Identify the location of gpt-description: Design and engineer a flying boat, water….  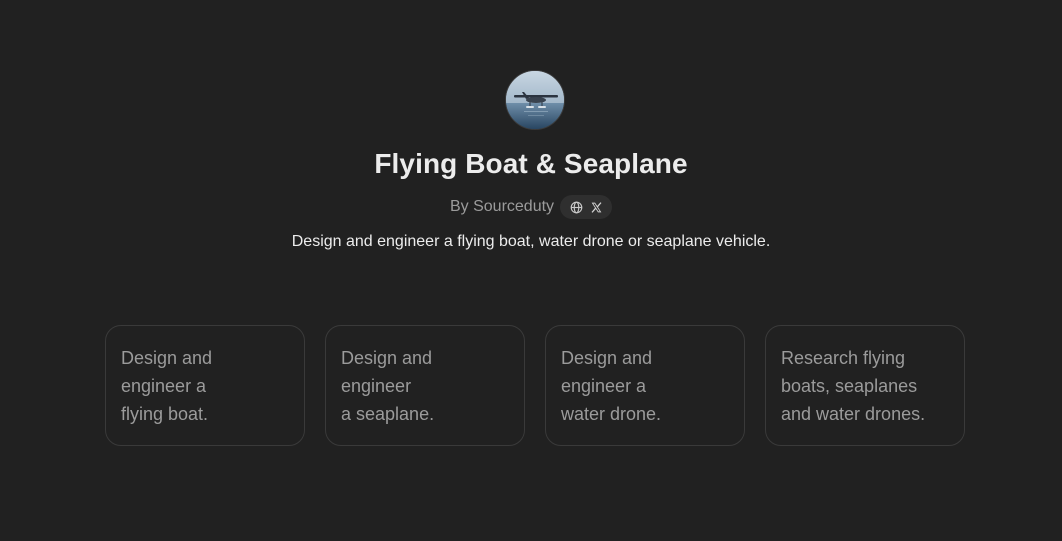
(531, 241).